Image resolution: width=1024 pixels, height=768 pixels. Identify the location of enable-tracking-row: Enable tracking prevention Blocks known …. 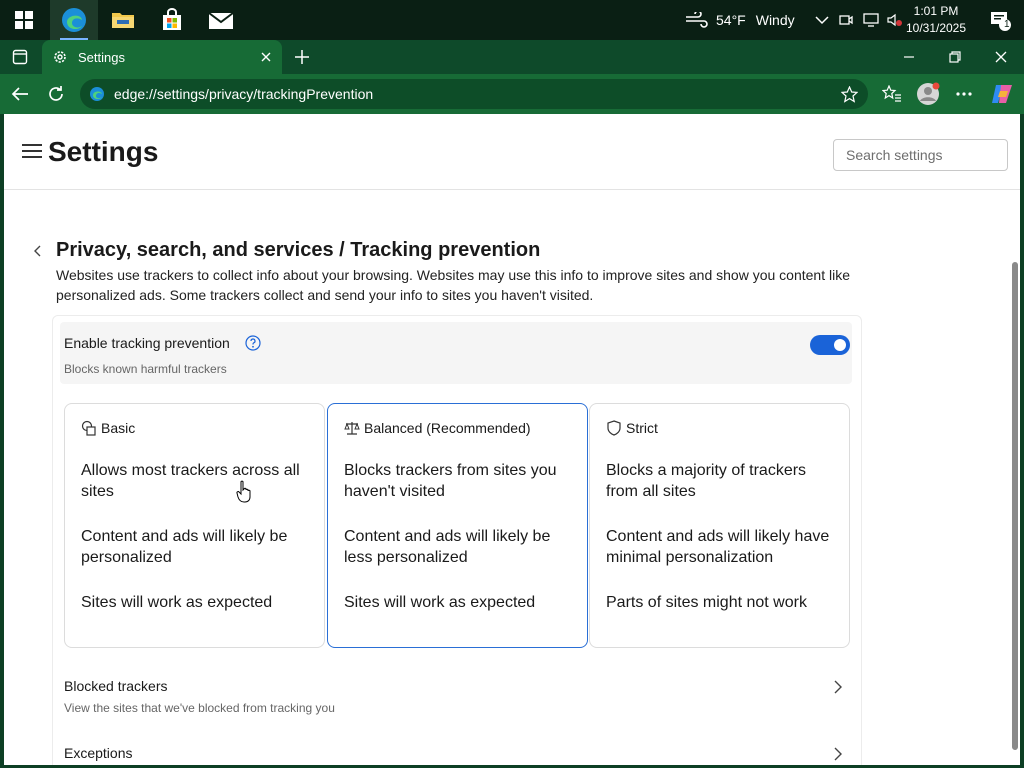
(456, 353).